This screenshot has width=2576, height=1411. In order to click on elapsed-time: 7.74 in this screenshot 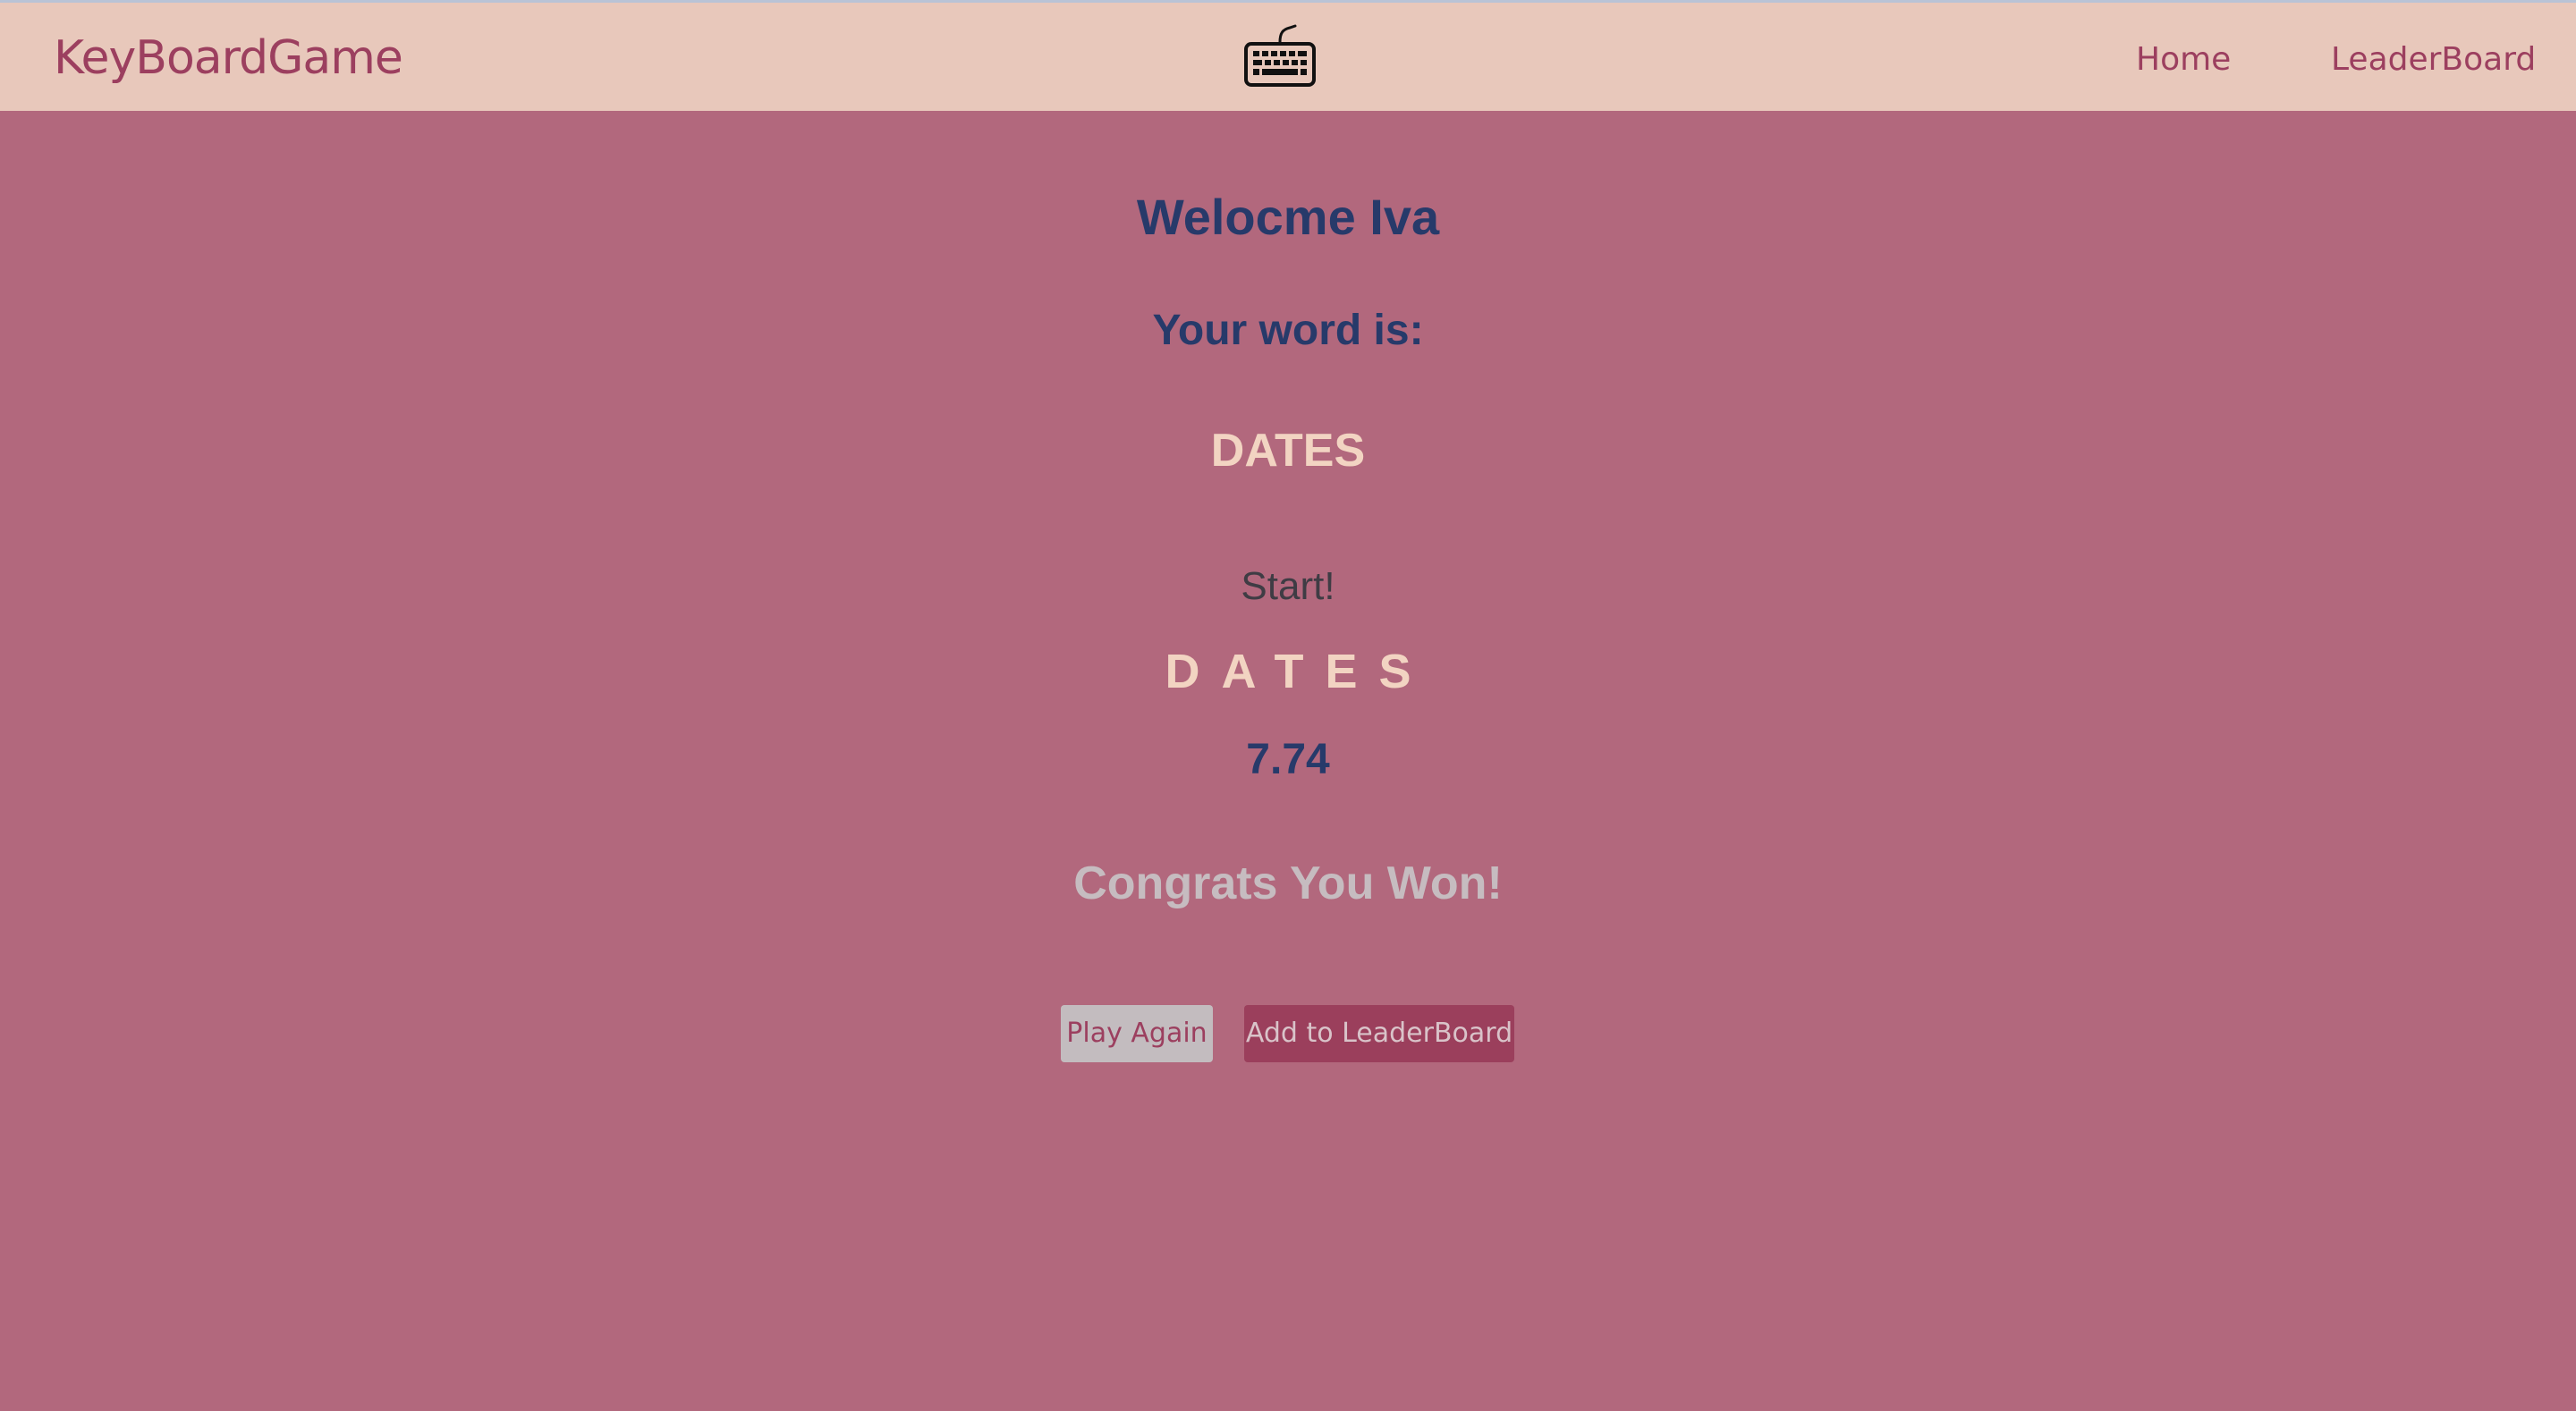, I will do `click(1288, 759)`.